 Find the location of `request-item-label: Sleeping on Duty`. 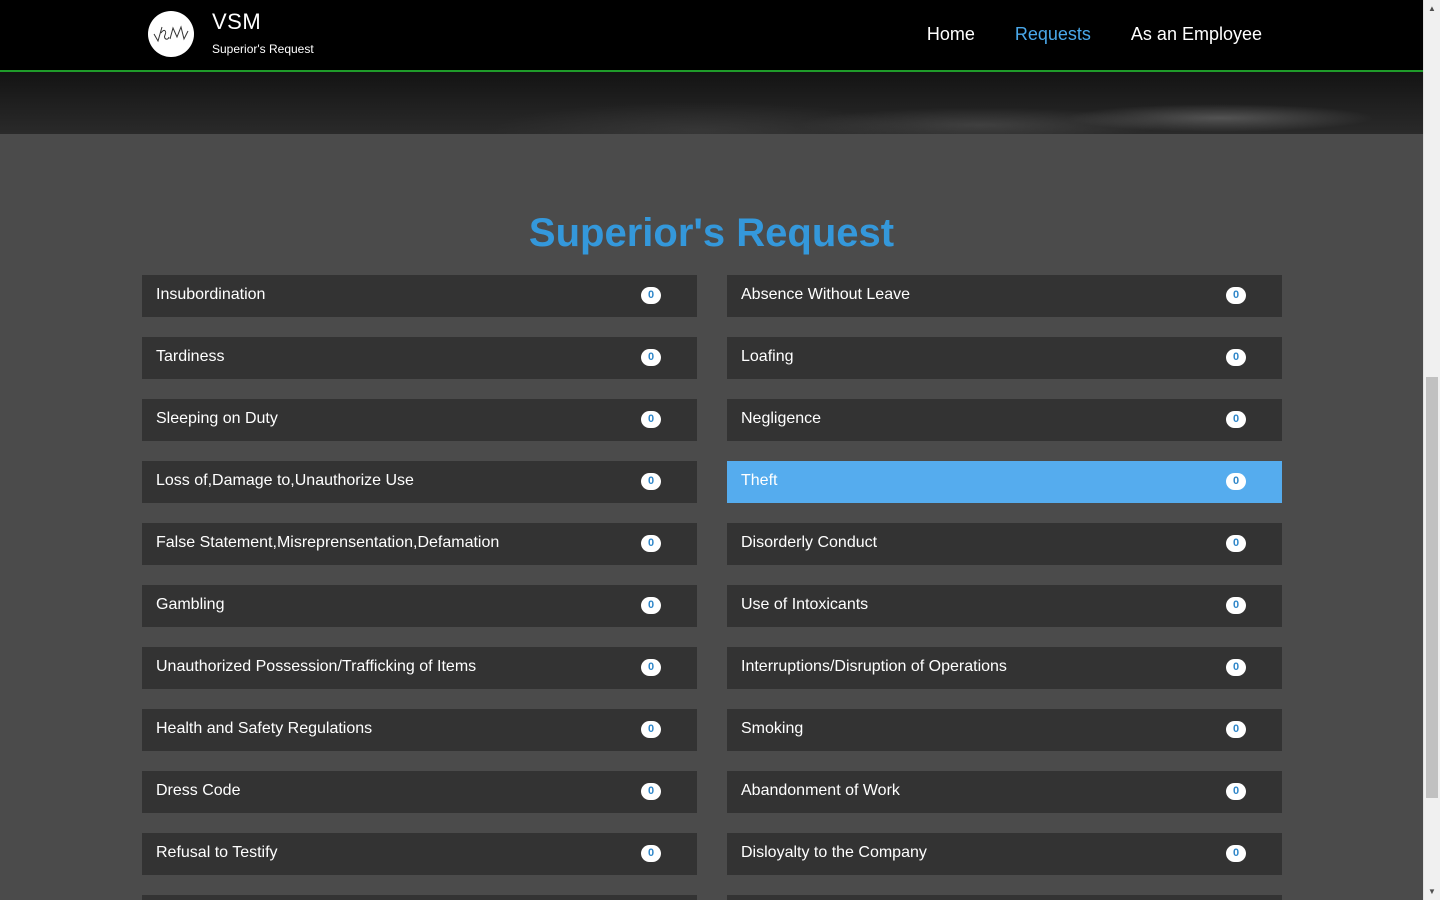

request-item-label: Sleeping on Duty is located at coordinates (217, 418).